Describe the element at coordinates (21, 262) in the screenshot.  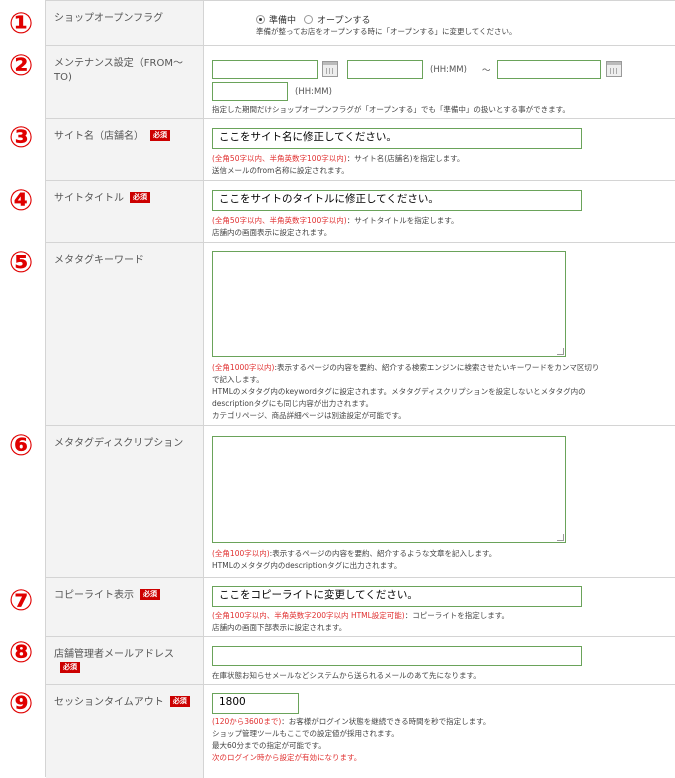
I see `marker-5: ⑤` at that location.